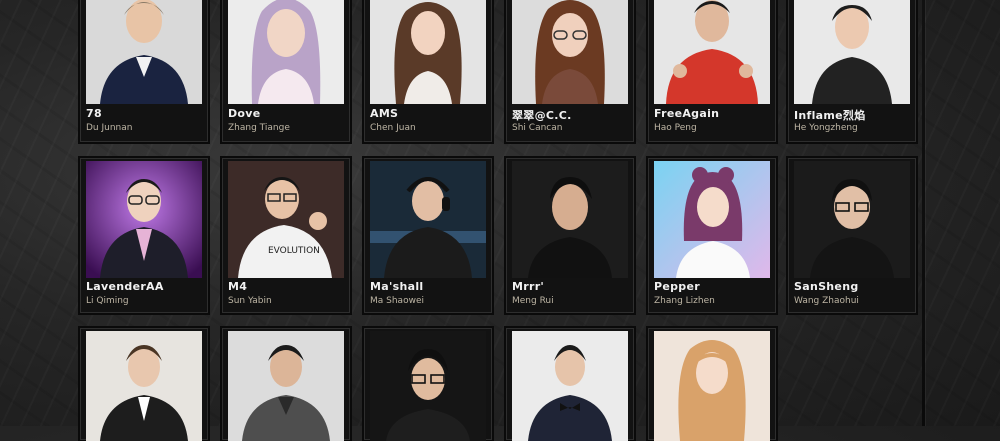 The width and height of the screenshot is (1000, 441). What do you see at coordinates (107, 301) in the screenshot?
I see `caster-real-name: Li Qiming` at bounding box center [107, 301].